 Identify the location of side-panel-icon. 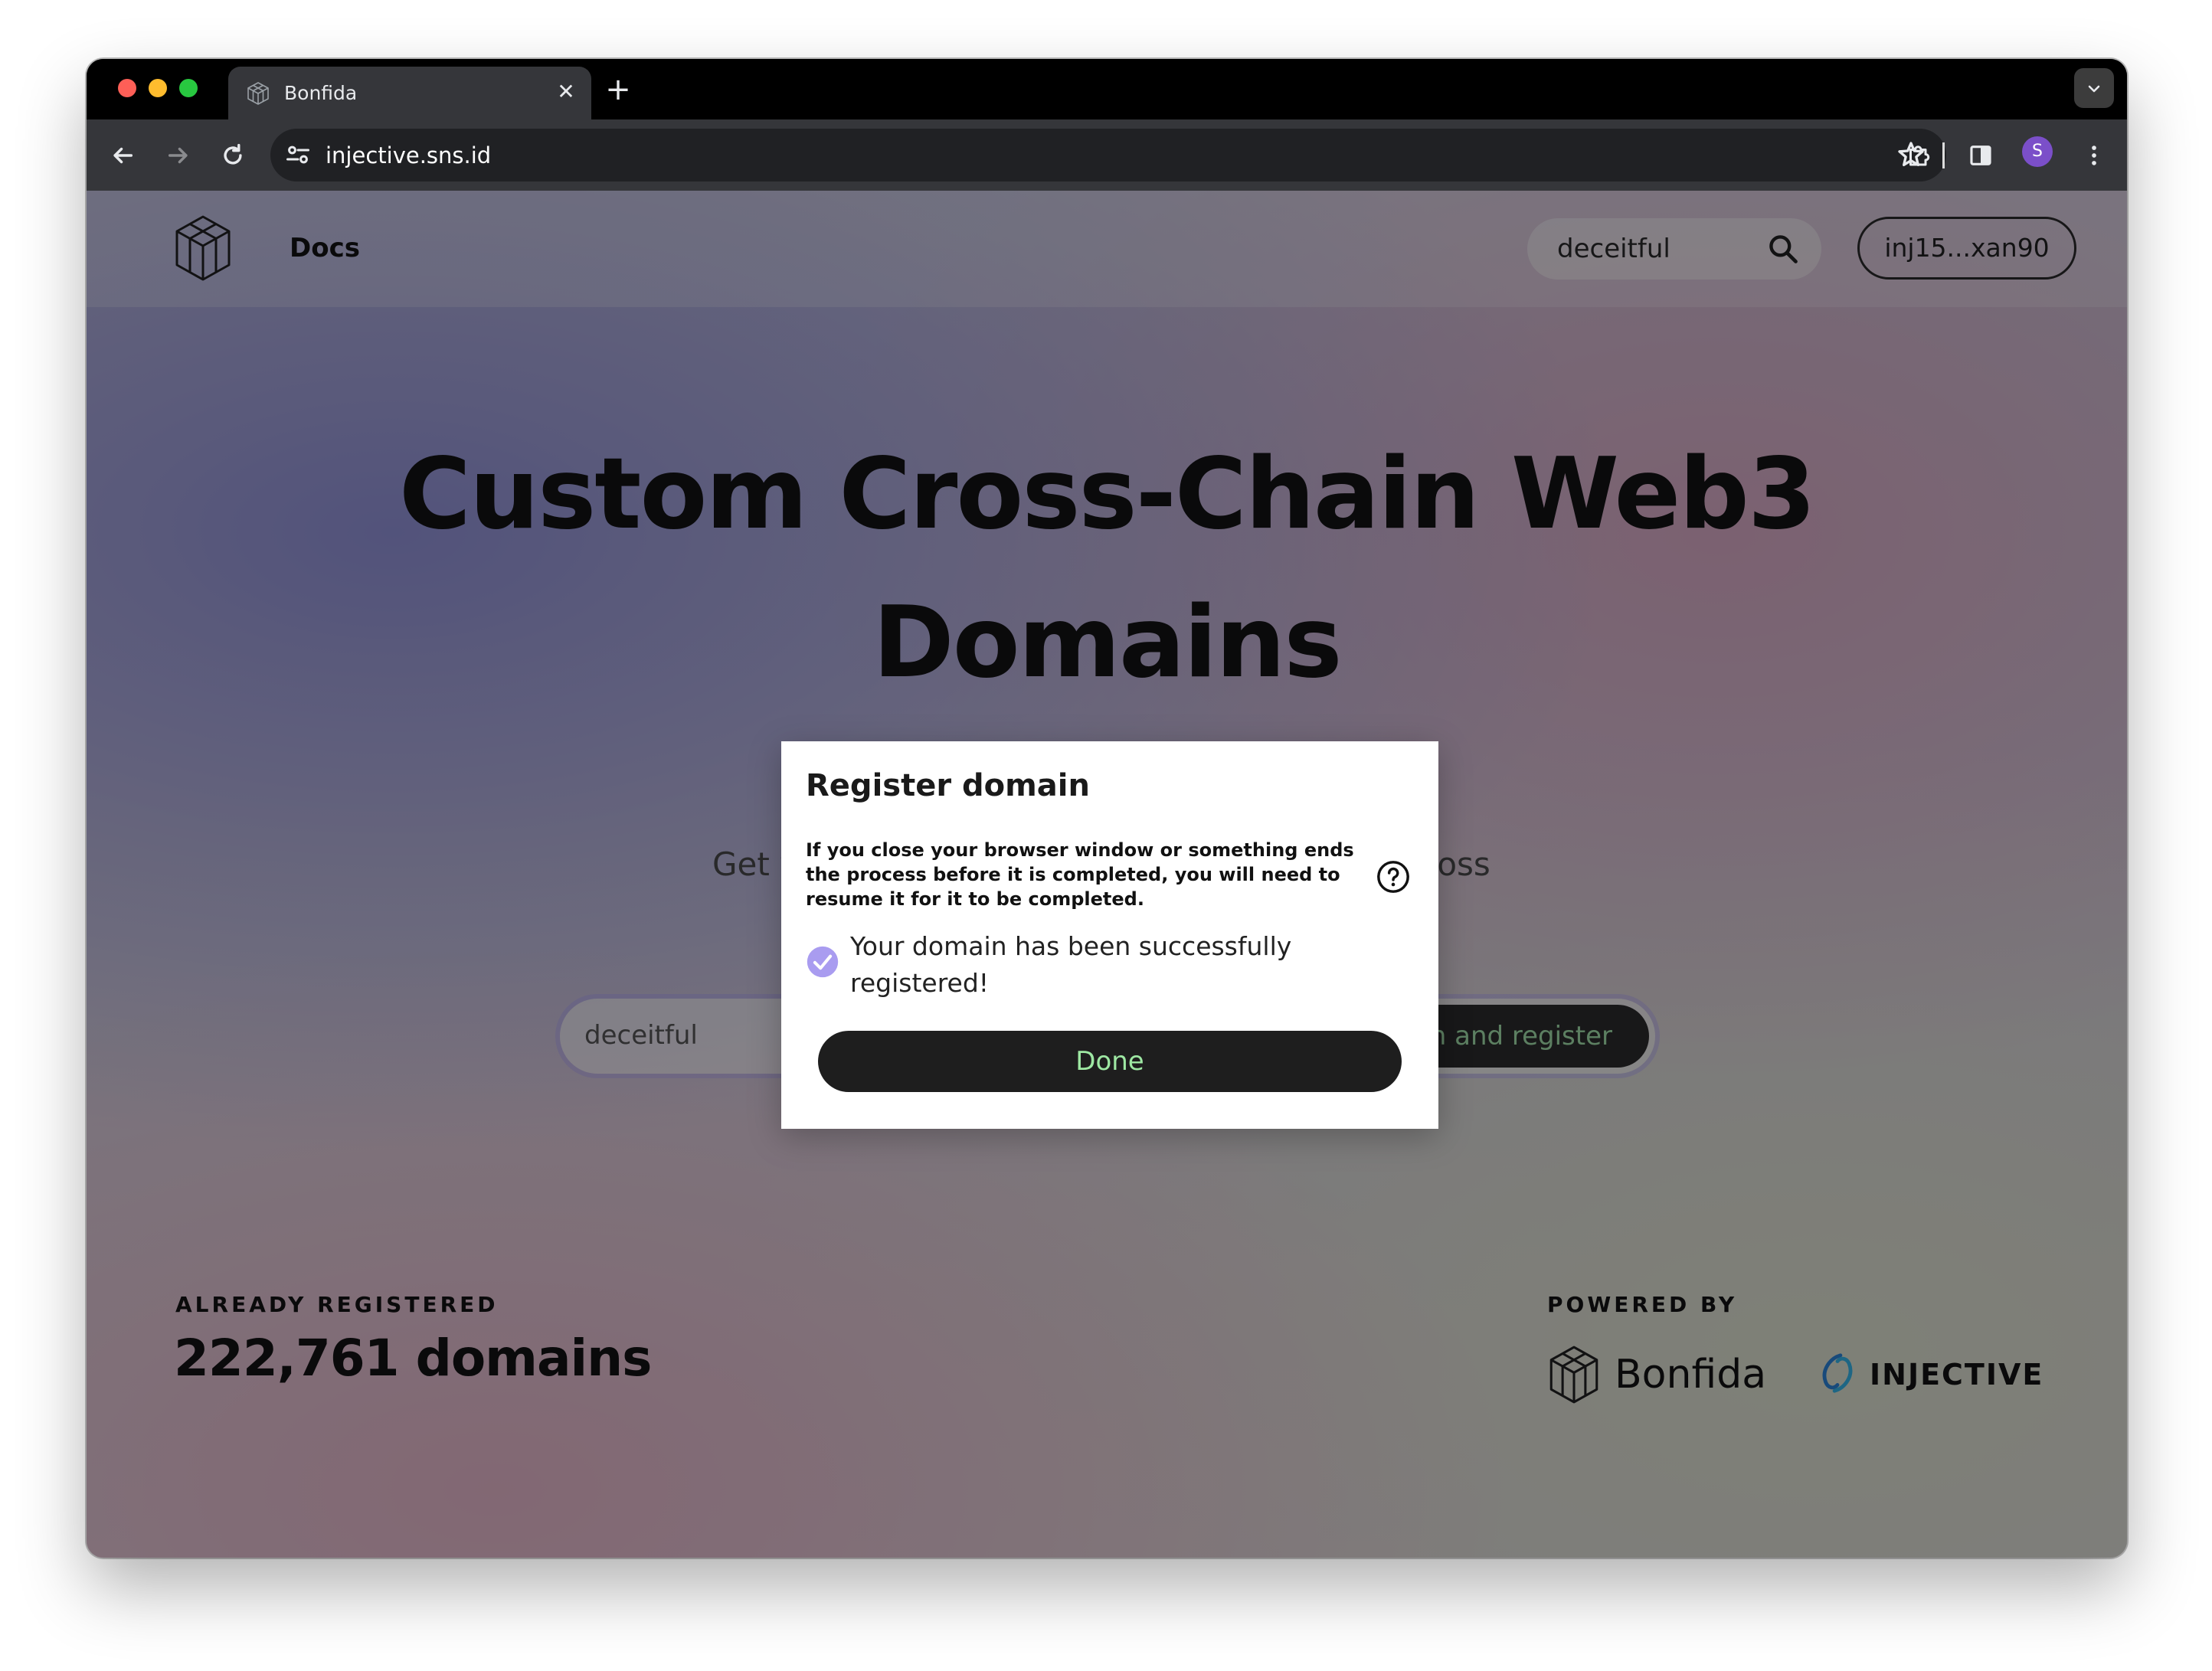
(1980, 155).